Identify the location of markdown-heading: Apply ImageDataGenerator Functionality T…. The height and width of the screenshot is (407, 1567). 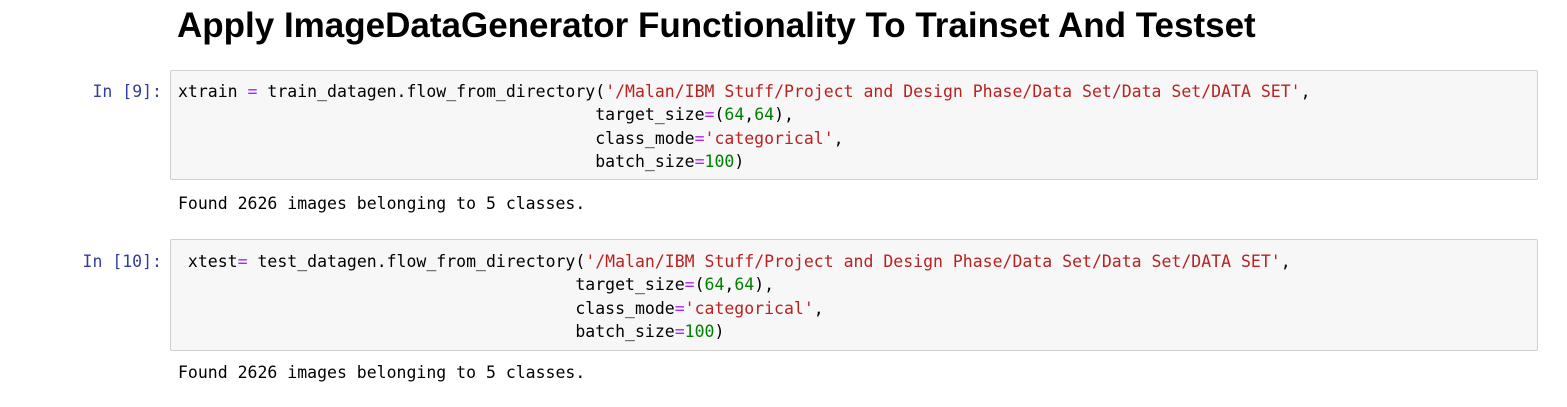
(716, 25).